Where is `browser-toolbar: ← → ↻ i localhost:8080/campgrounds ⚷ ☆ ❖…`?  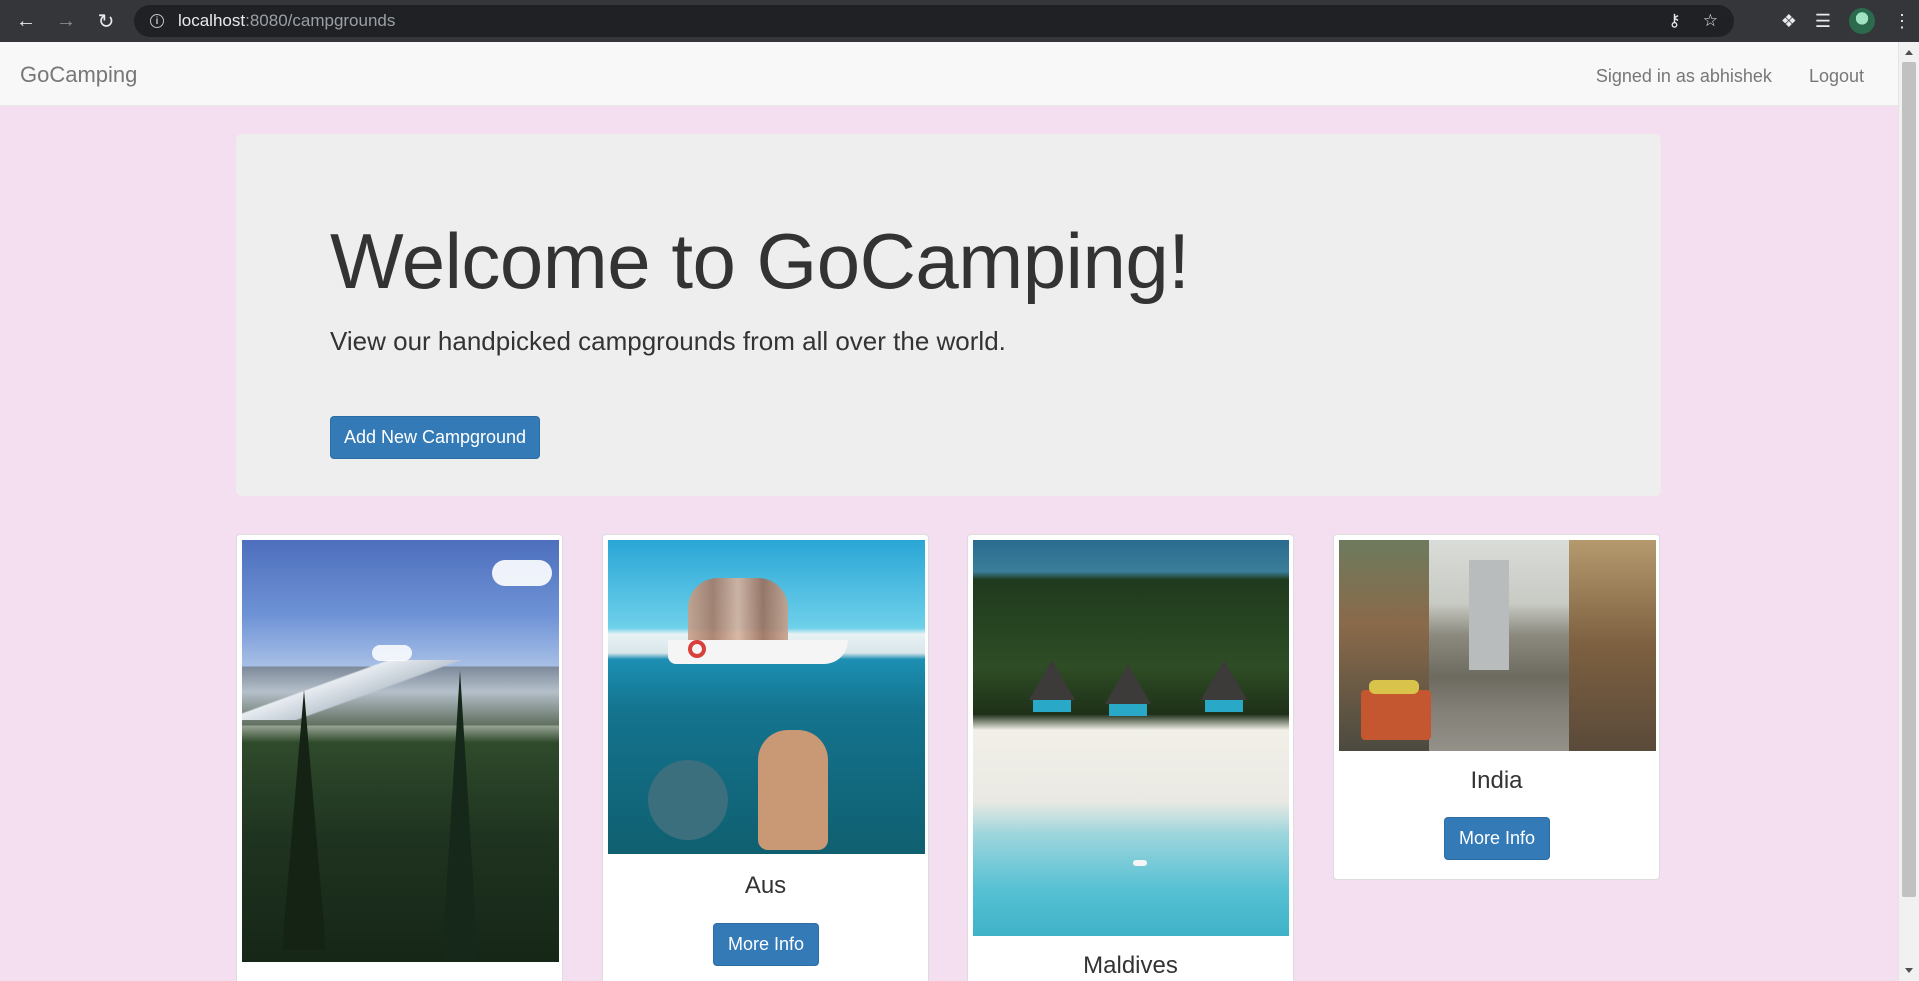
browser-toolbar: ← → ↻ i localhost:8080/campgrounds ⚷ ☆ ❖… is located at coordinates (959, 21).